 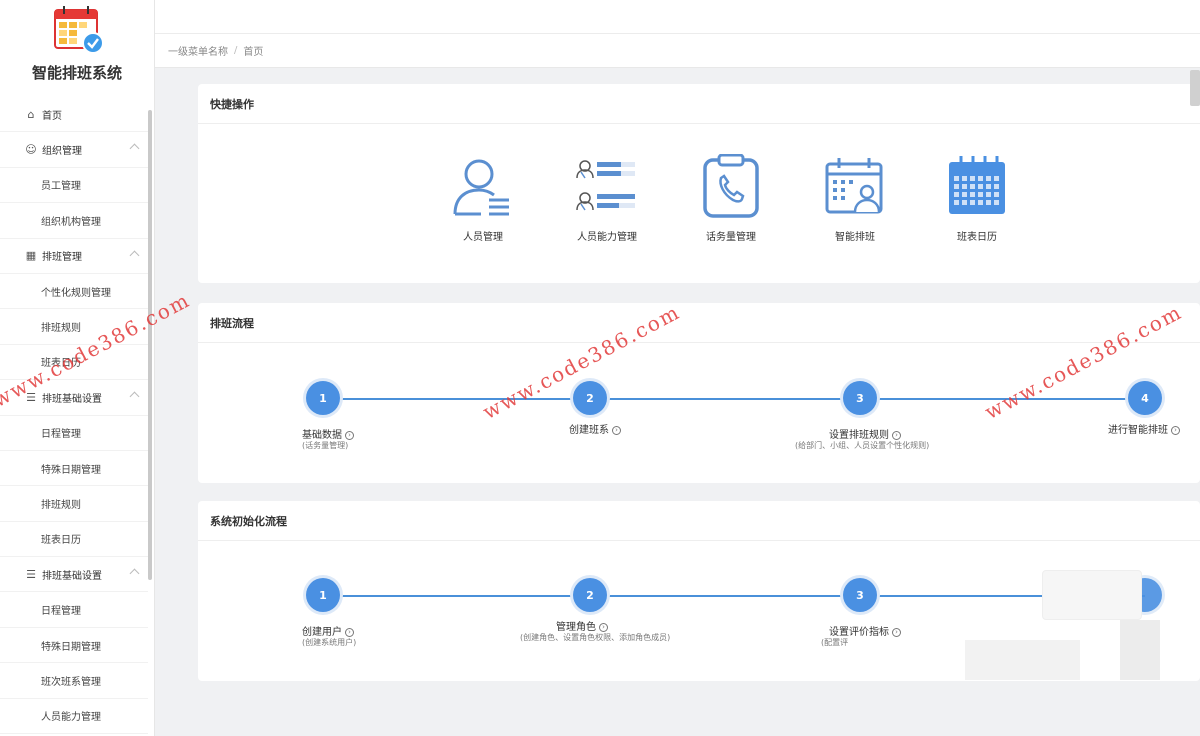 I want to click on schedule-step-4-label: 进行智能排班 ›, so click(x=1144, y=428).